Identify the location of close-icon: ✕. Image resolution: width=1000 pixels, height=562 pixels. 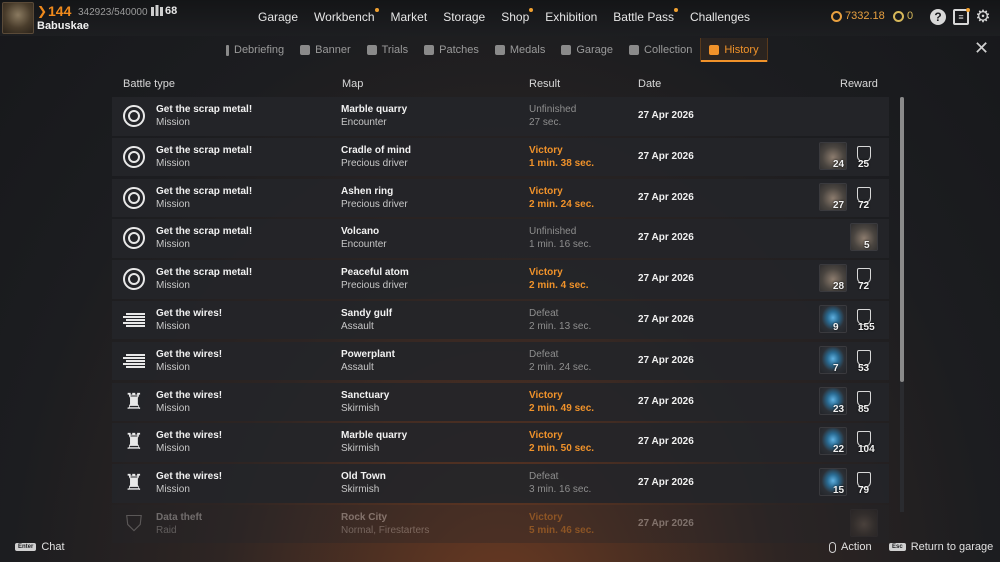
(981, 48).